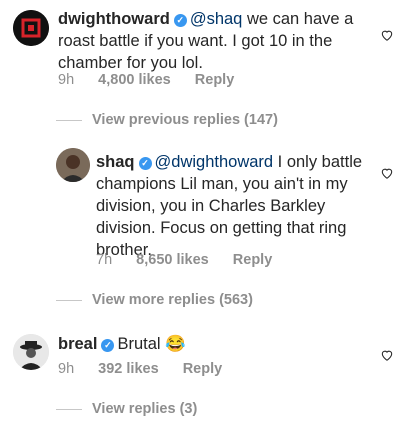  What do you see at coordinates (144, 409) in the screenshot?
I see `view-replies-label: View replies (3)` at bounding box center [144, 409].